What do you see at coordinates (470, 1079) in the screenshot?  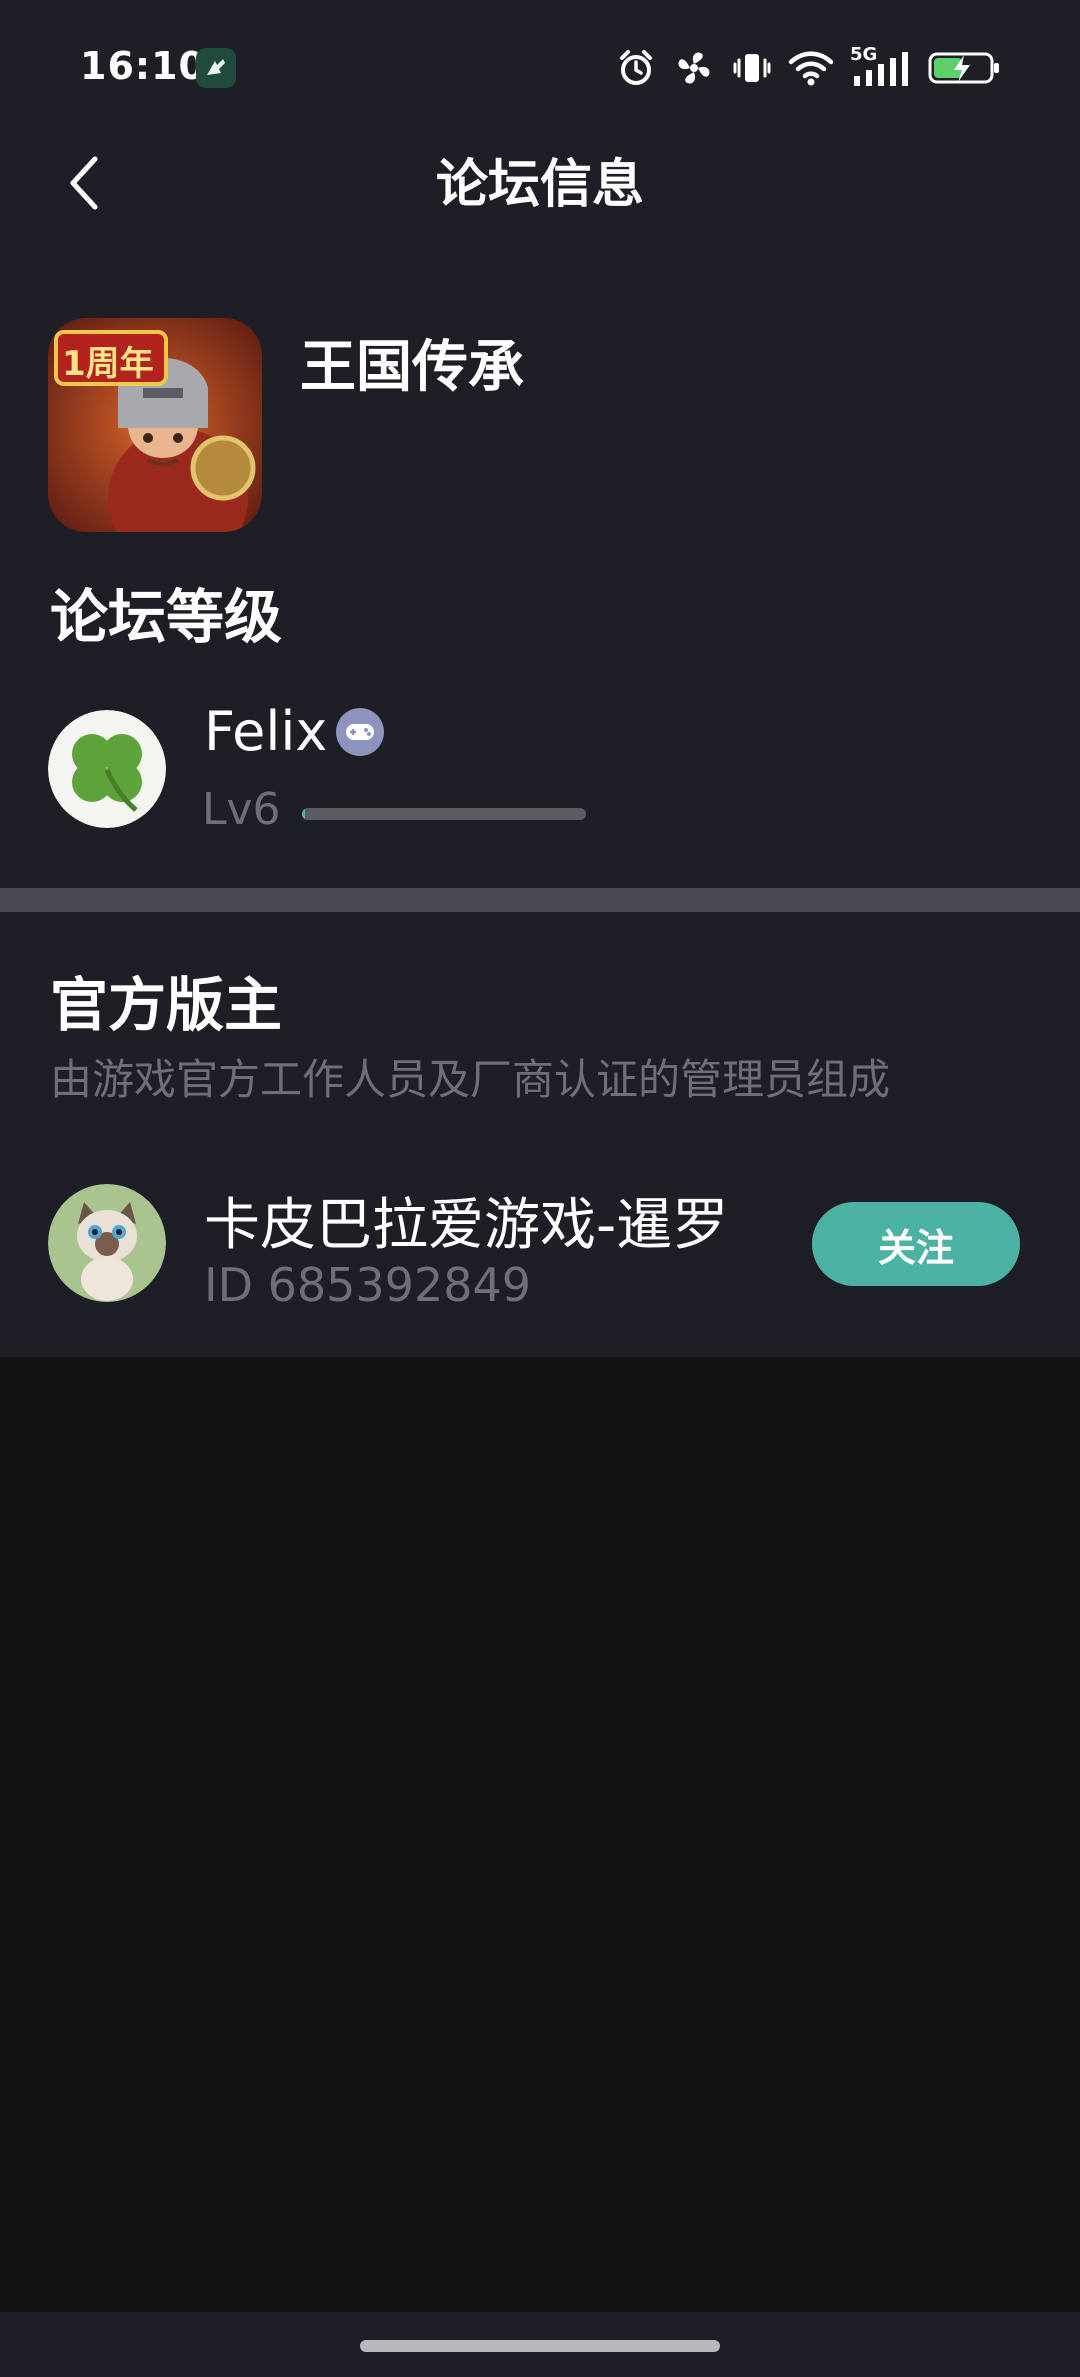 I see `moderators-description: 由游戏官方工作人员及厂商认证的管理员组成` at bounding box center [470, 1079].